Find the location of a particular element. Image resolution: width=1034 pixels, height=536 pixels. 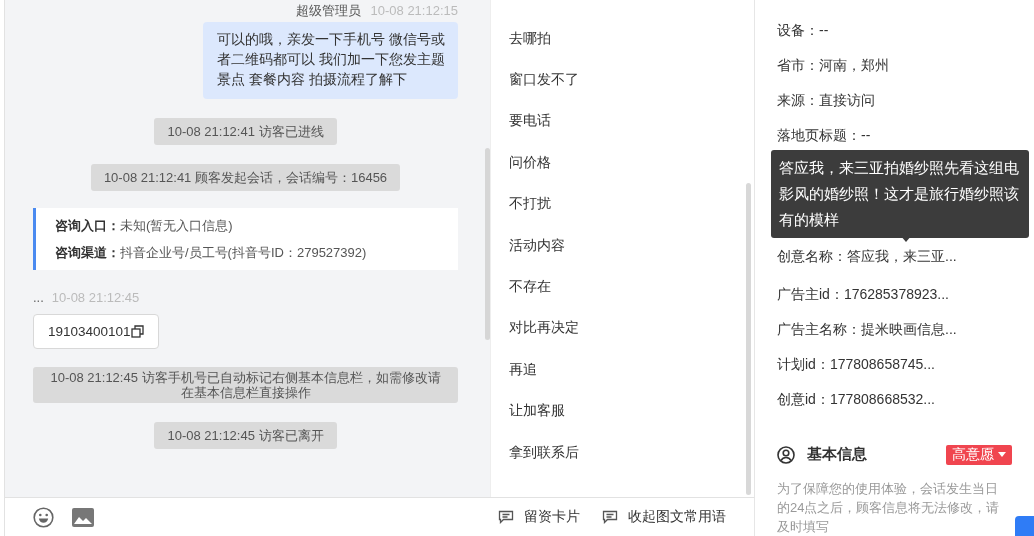

system-notice: 10-08 21:12:45 访客手机号已自动标记右侧基本信息栏，如需修改请在基本信息栏直接操作 is located at coordinates (245, 385).